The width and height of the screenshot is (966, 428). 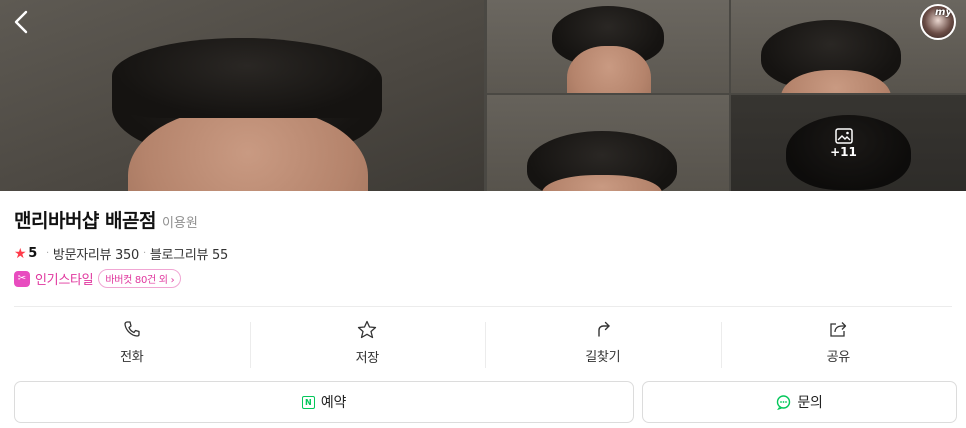 What do you see at coordinates (604, 329) in the screenshot?
I see `directions-icon` at bounding box center [604, 329].